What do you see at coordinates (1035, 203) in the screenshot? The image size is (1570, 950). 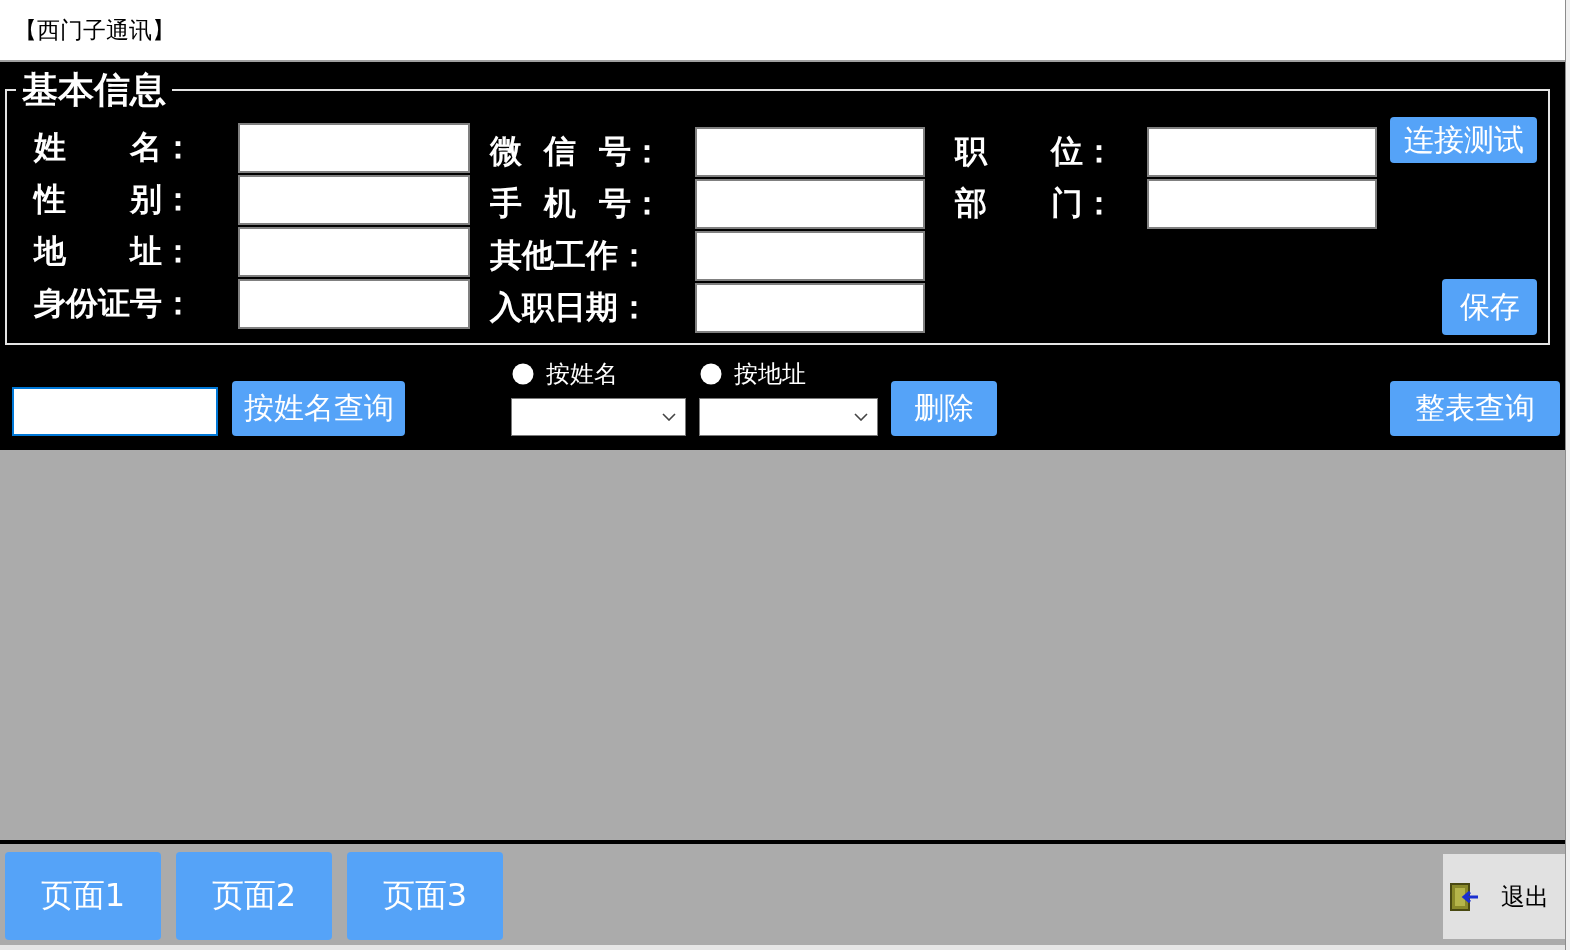 I see `field-label: 部 门：` at bounding box center [1035, 203].